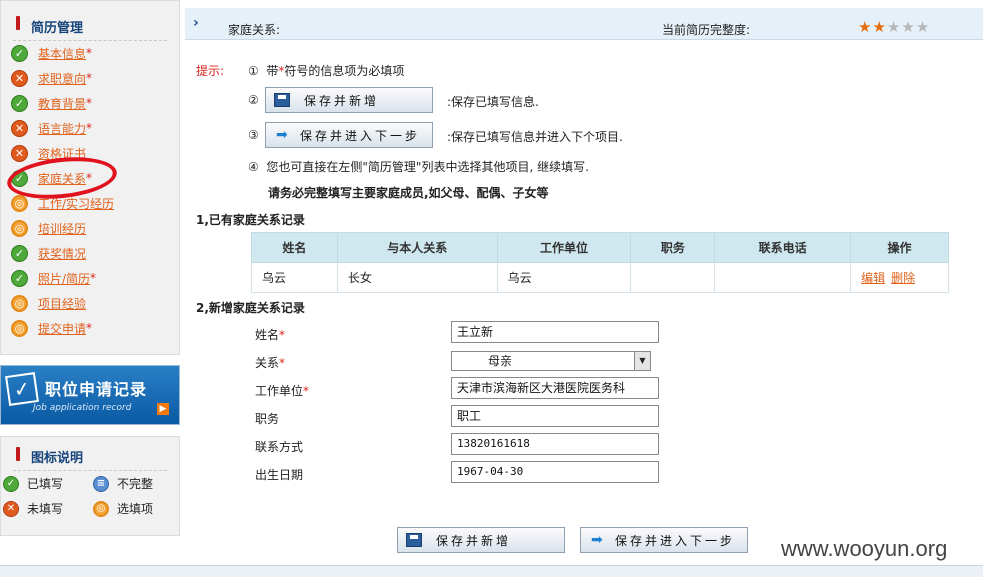 This screenshot has width=983, height=577. What do you see at coordinates (253, 100) in the screenshot?
I see `tip-2-number: ②` at bounding box center [253, 100].